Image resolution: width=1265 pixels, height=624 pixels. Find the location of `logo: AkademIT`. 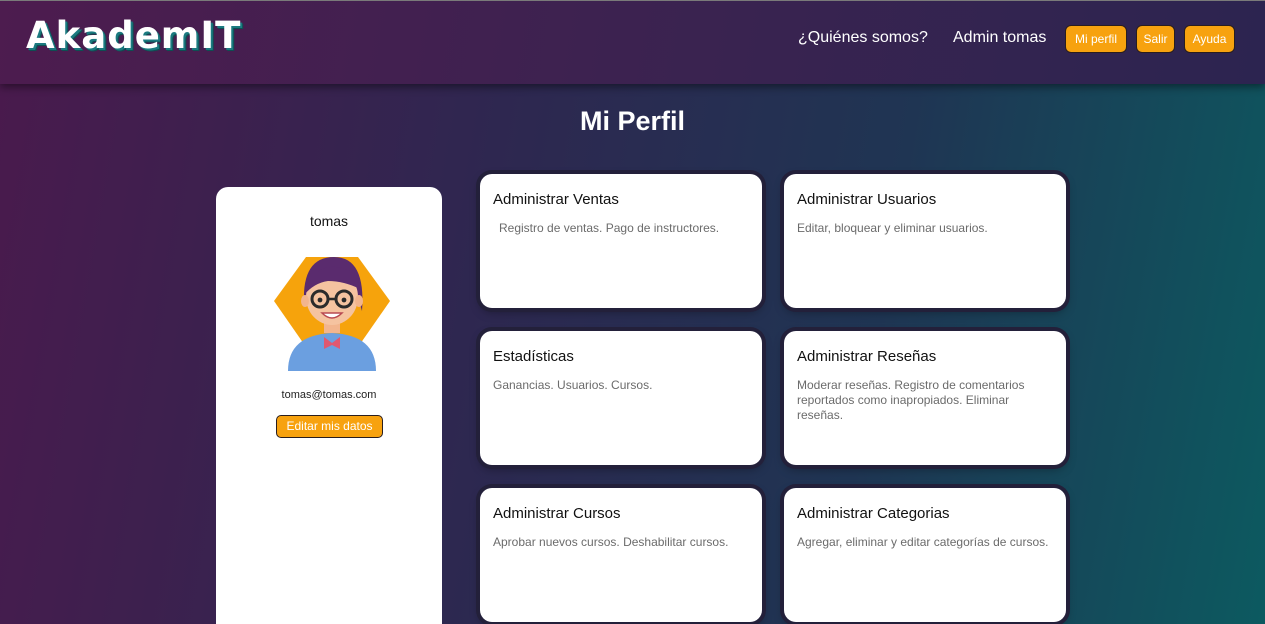

logo: AkademIT is located at coordinates (133, 35).